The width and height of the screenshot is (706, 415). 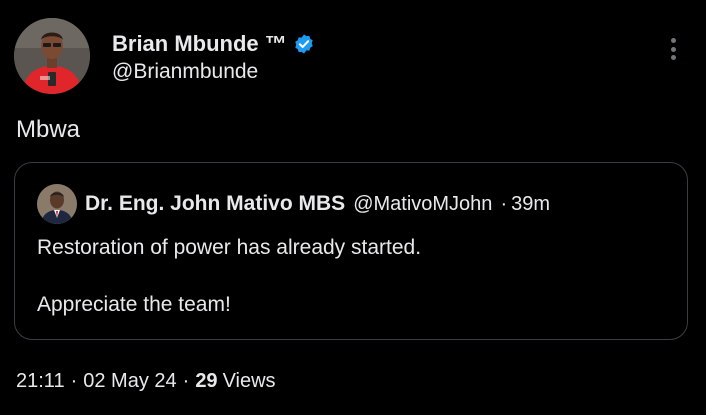 What do you see at coordinates (213, 72) in the screenshot?
I see `author-handle: @Brianmbunde` at bounding box center [213, 72].